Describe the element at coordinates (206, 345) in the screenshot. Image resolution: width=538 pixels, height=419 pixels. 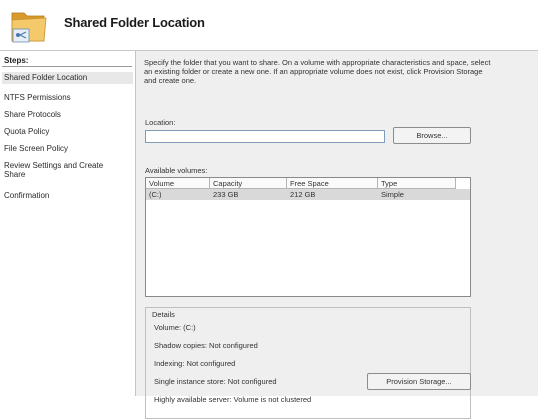
I see `detail-shadow-copies: Shadow copies: Not configured` at that location.